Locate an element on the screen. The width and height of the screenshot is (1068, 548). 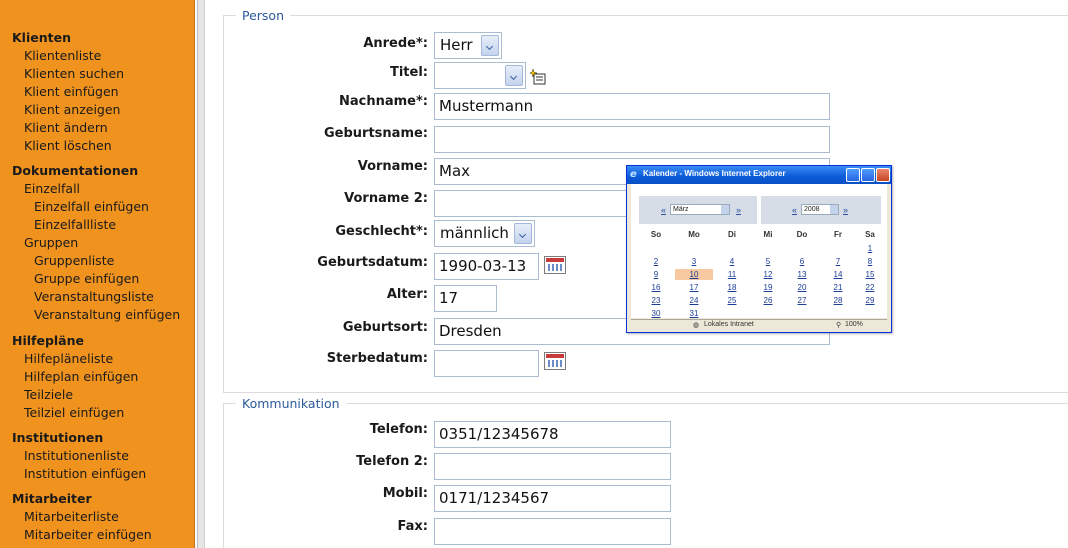
nav-group-hilfeplaene: Hilfepläne is located at coordinates (48, 340).